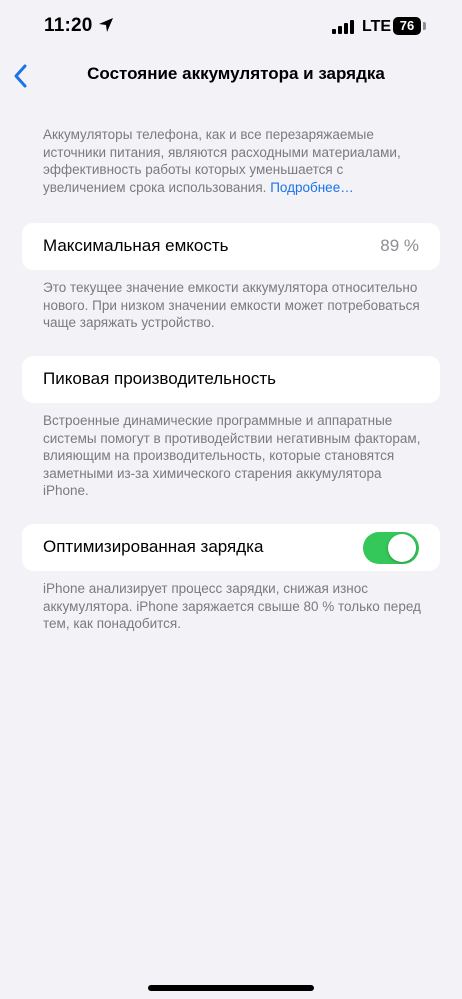  I want to click on max-capacity-value: 89 %, so click(399, 245).